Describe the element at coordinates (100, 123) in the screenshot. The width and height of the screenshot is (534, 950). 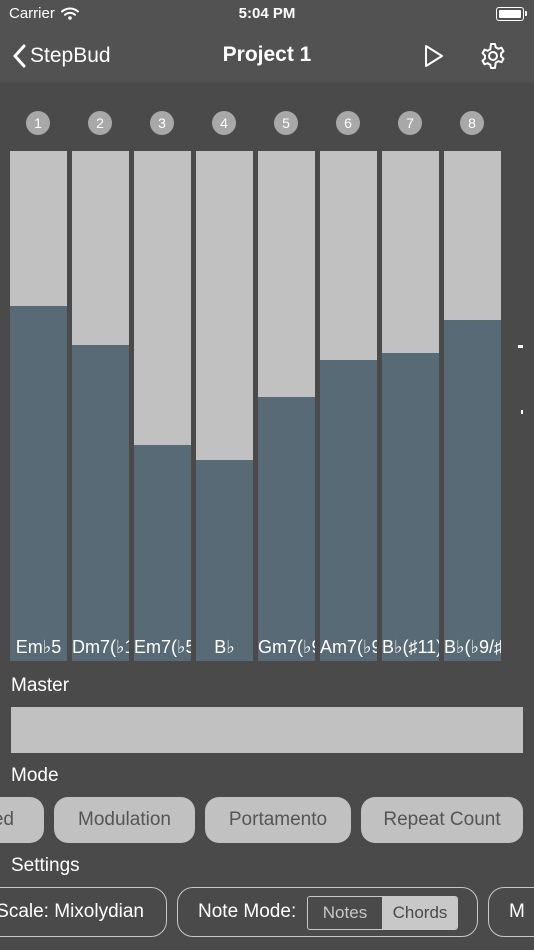
I see `step-number-badge: 2` at that location.